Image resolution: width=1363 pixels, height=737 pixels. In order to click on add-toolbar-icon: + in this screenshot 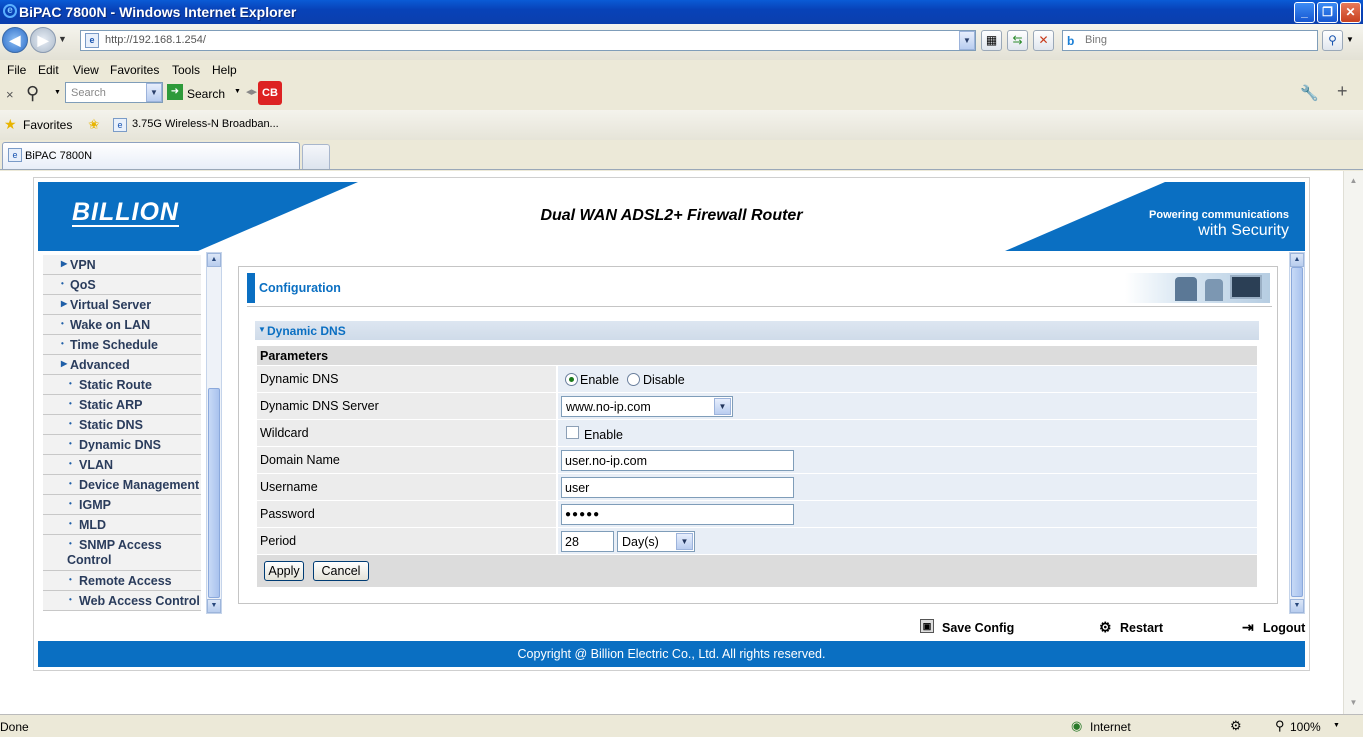, I will do `click(1342, 91)`.